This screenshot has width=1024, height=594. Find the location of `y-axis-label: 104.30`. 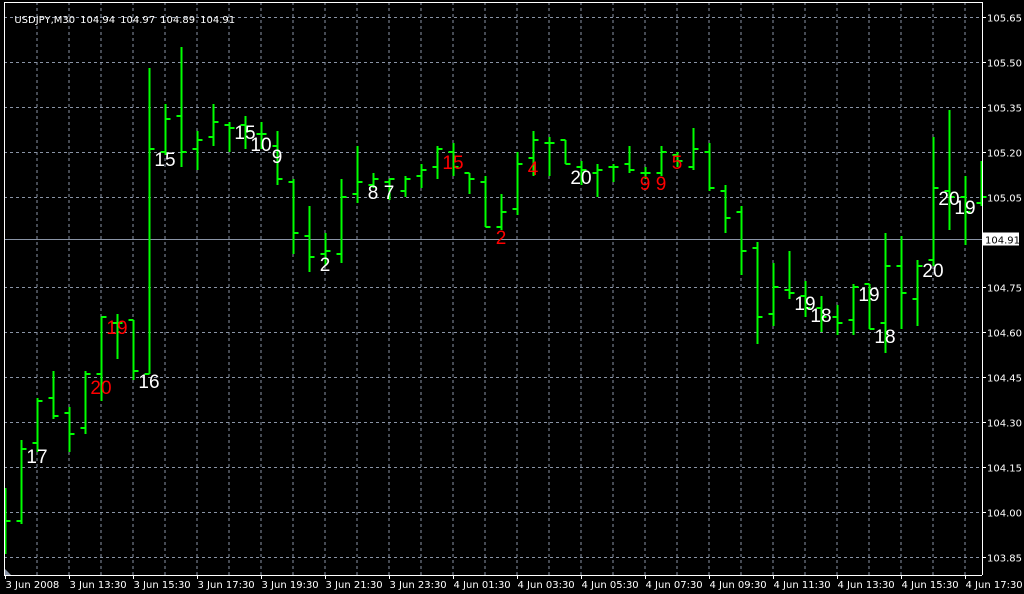

y-axis-label: 104.30 is located at coordinates (1004, 424).